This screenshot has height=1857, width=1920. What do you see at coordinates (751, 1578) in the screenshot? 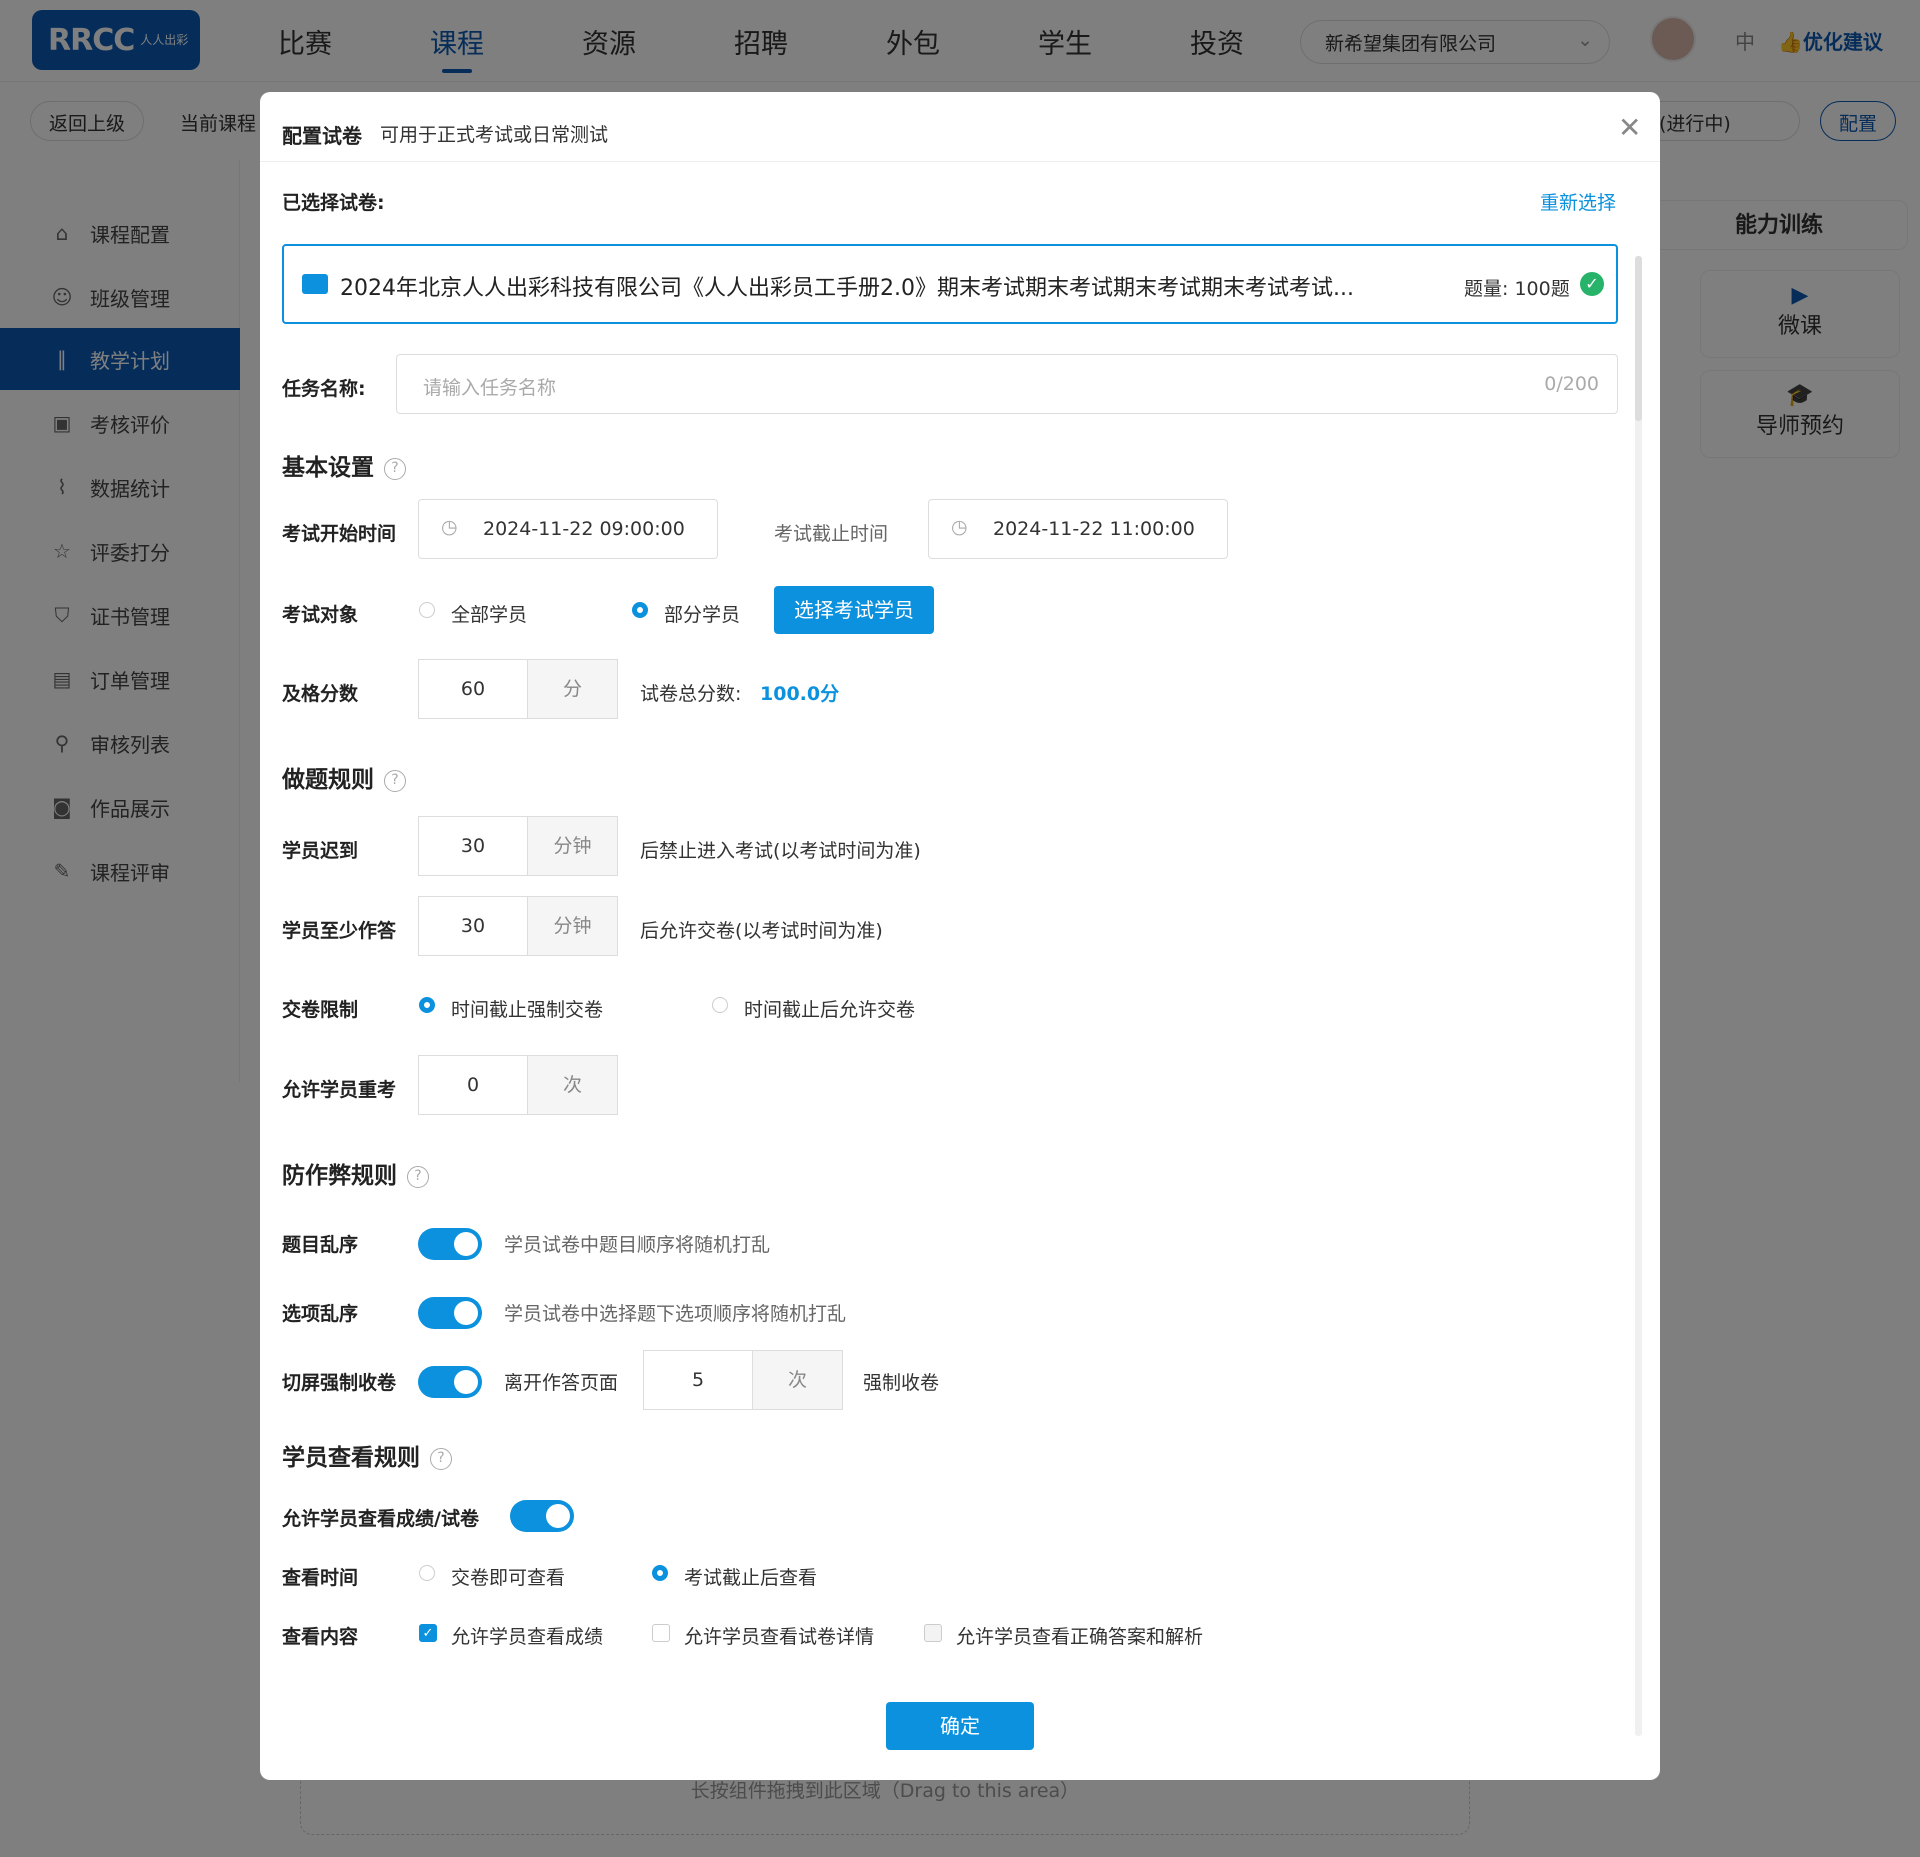
I see `view-after-deadline-label: 考试截止后查看` at bounding box center [751, 1578].